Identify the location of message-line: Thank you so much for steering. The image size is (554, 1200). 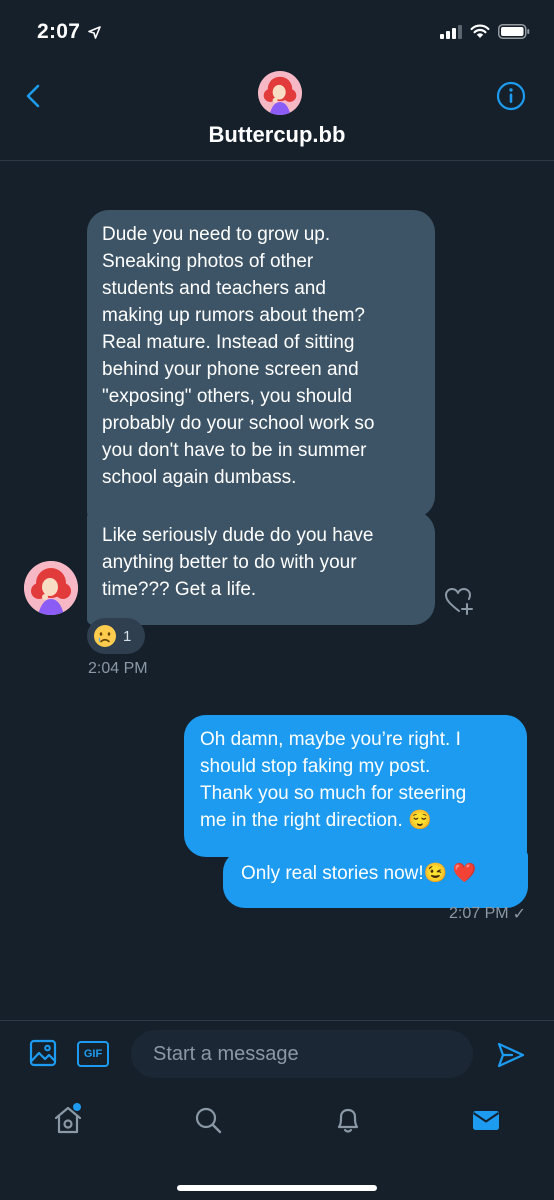
(333, 793).